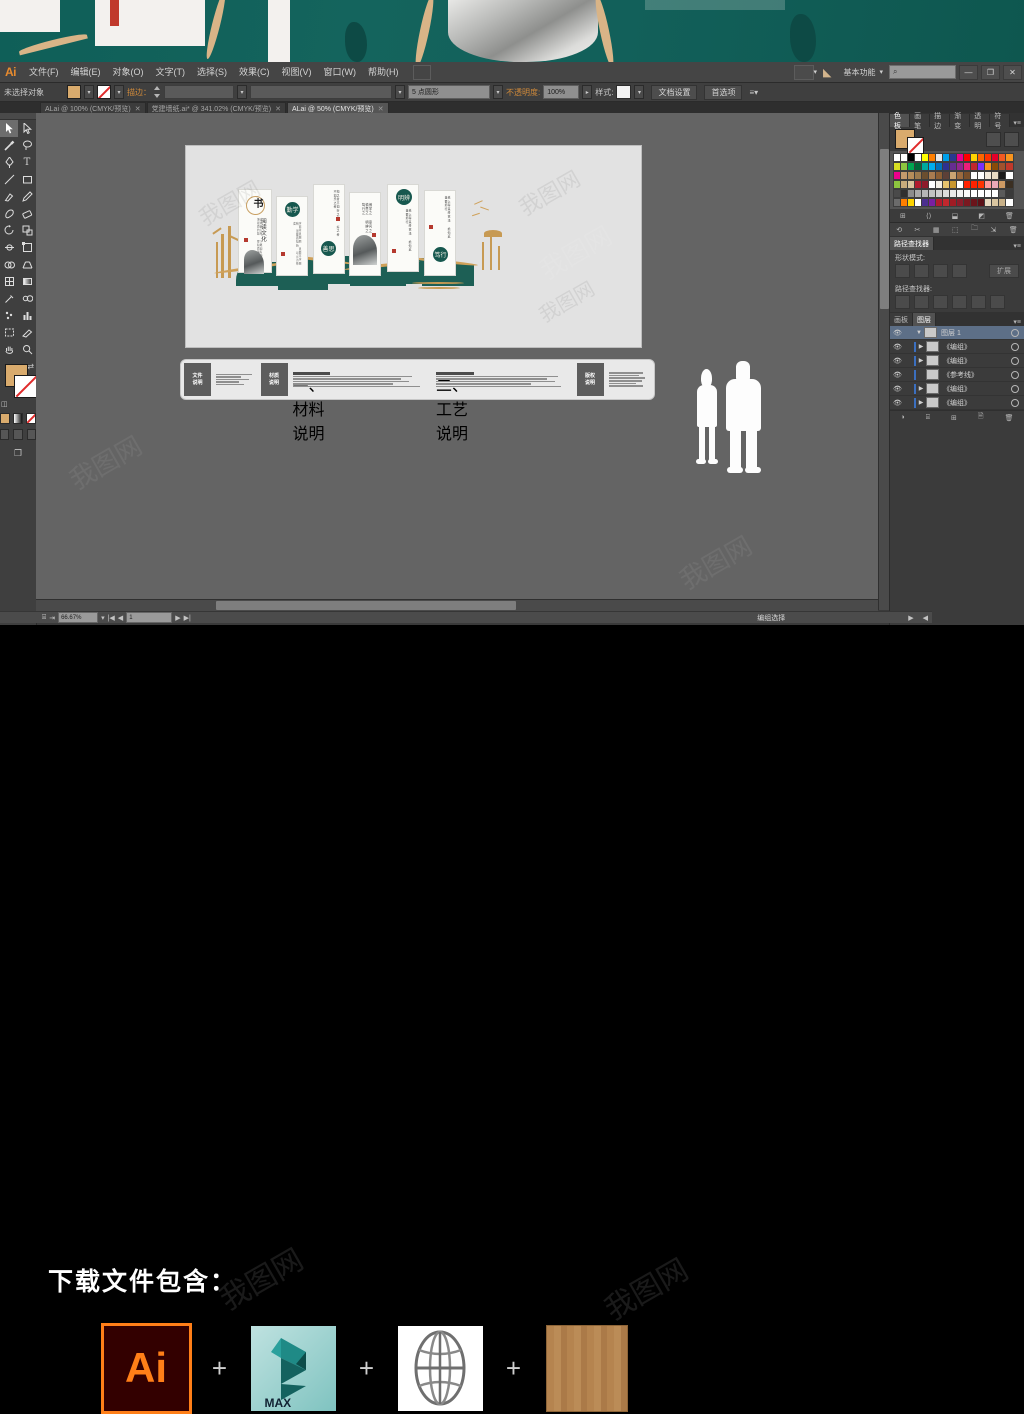  What do you see at coordinates (955, 216) in the screenshot?
I see `swatch-options-icon: ⬓` at bounding box center [955, 216].